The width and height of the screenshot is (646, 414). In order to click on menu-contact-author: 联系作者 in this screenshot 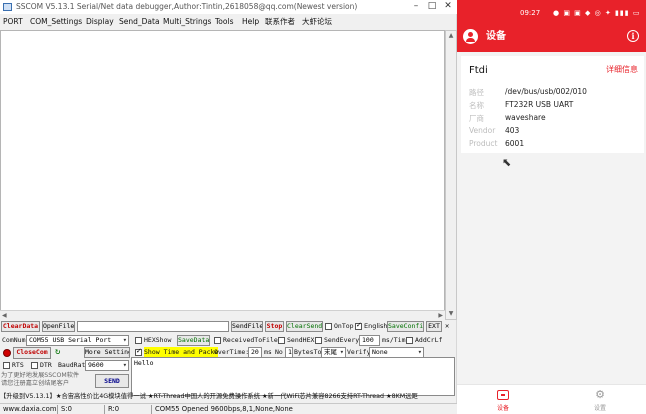, I will do `click(280, 21)`.